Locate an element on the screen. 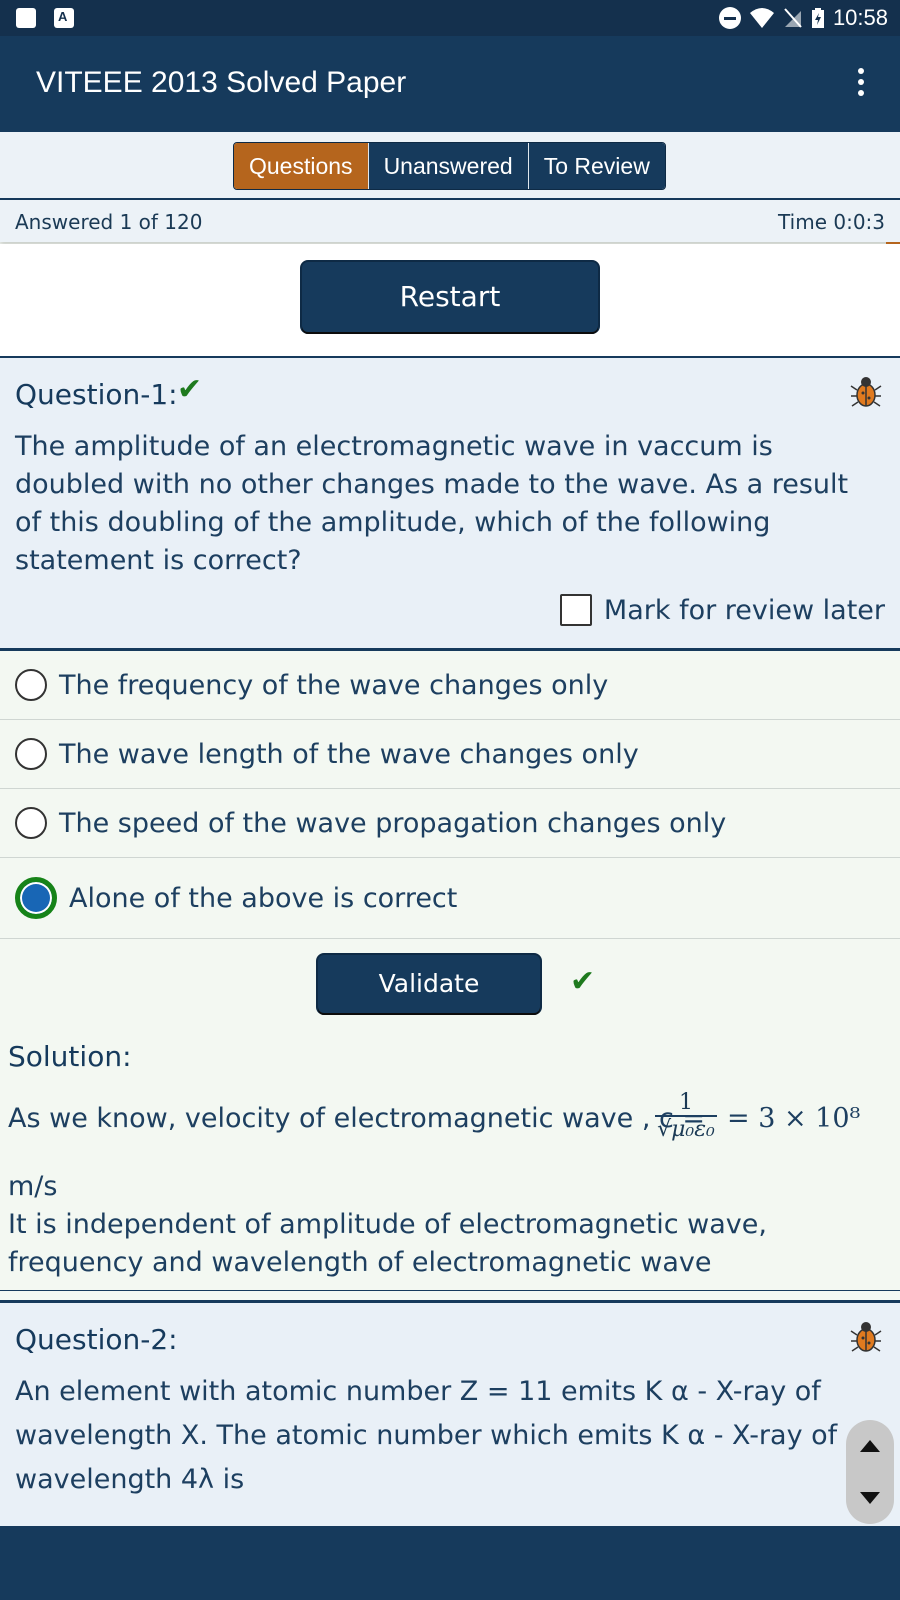 The height and width of the screenshot is (1600, 900). wifi-icon is located at coordinates (761, 18).